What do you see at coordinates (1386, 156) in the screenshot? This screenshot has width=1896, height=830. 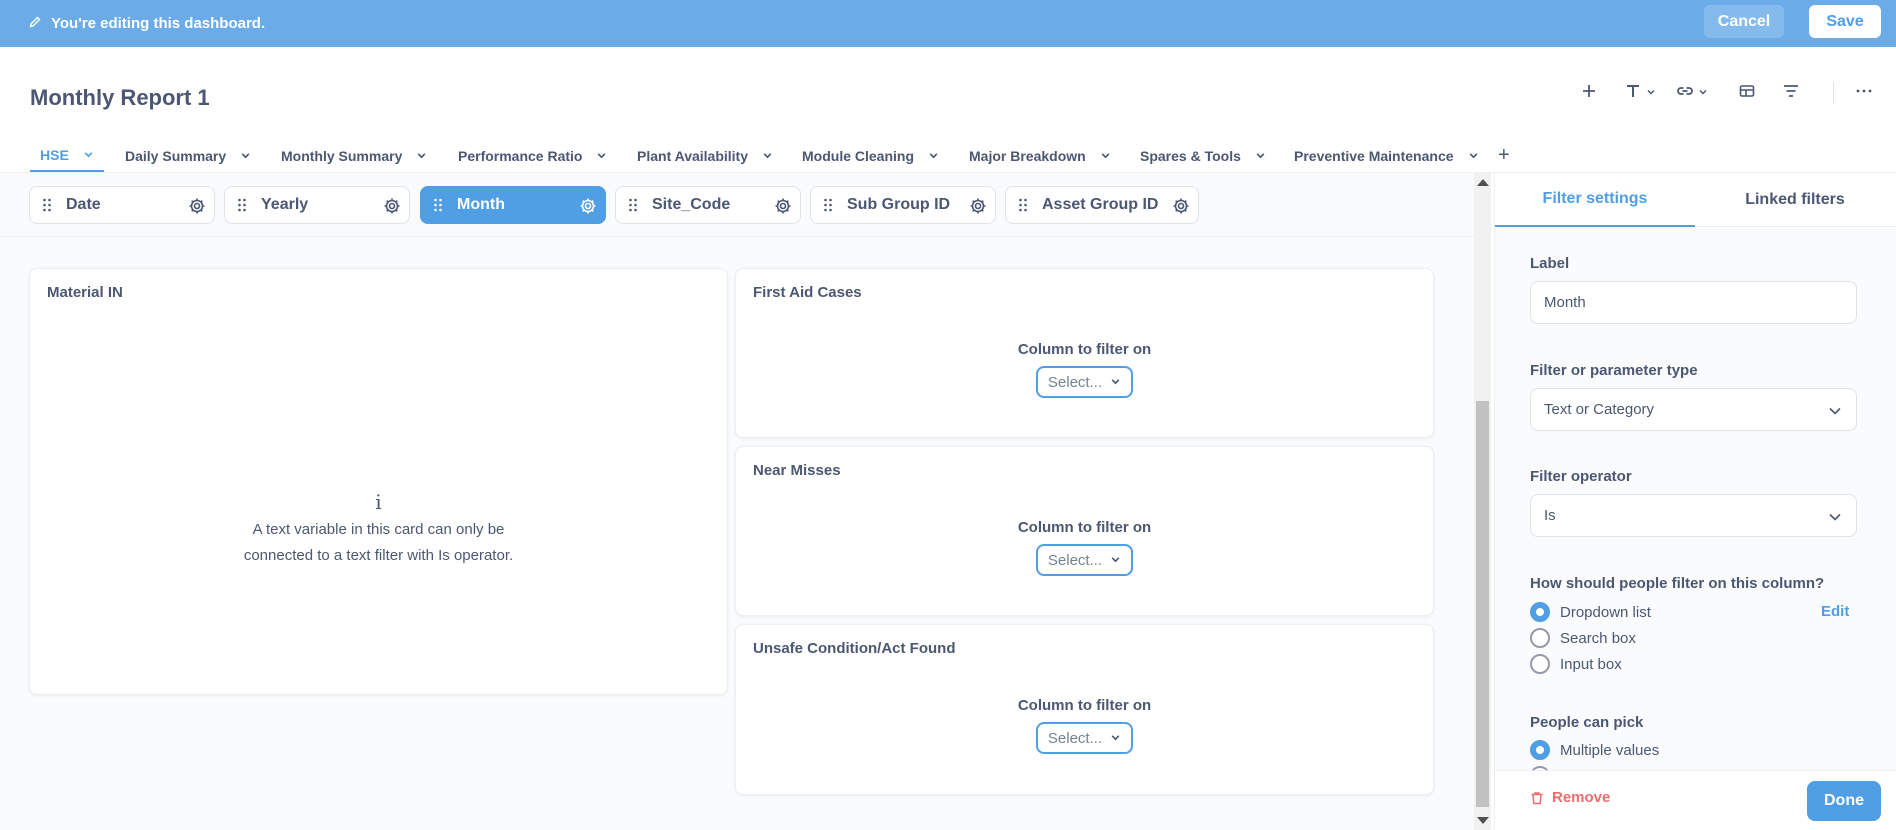 I see `tab-preventive-maintenance: Preventive Maintenance` at bounding box center [1386, 156].